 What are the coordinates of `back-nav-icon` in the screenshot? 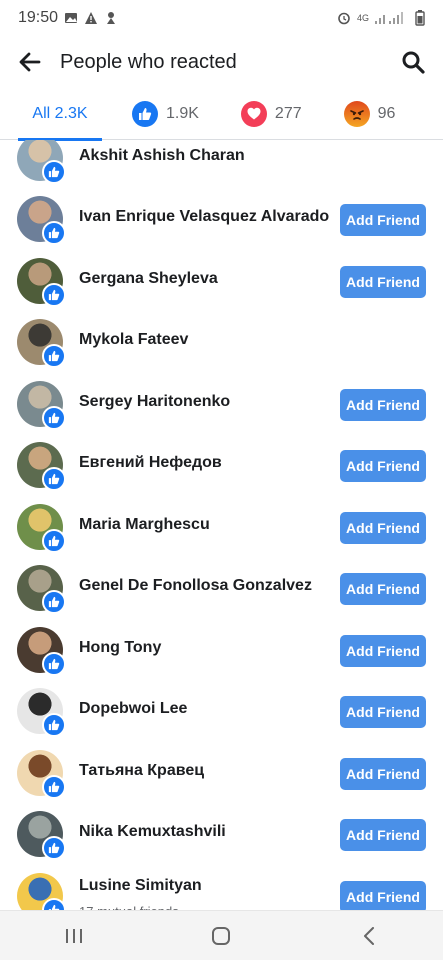 It's located at (369, 935).